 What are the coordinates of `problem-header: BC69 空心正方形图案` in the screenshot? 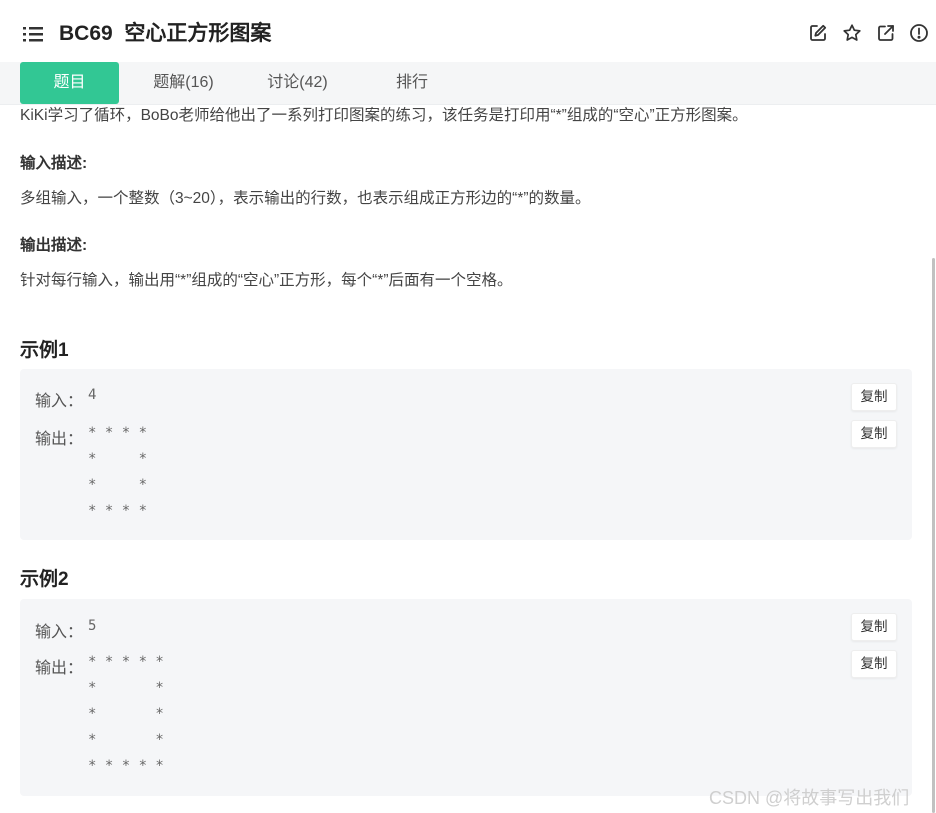 It's located at (468, 31).